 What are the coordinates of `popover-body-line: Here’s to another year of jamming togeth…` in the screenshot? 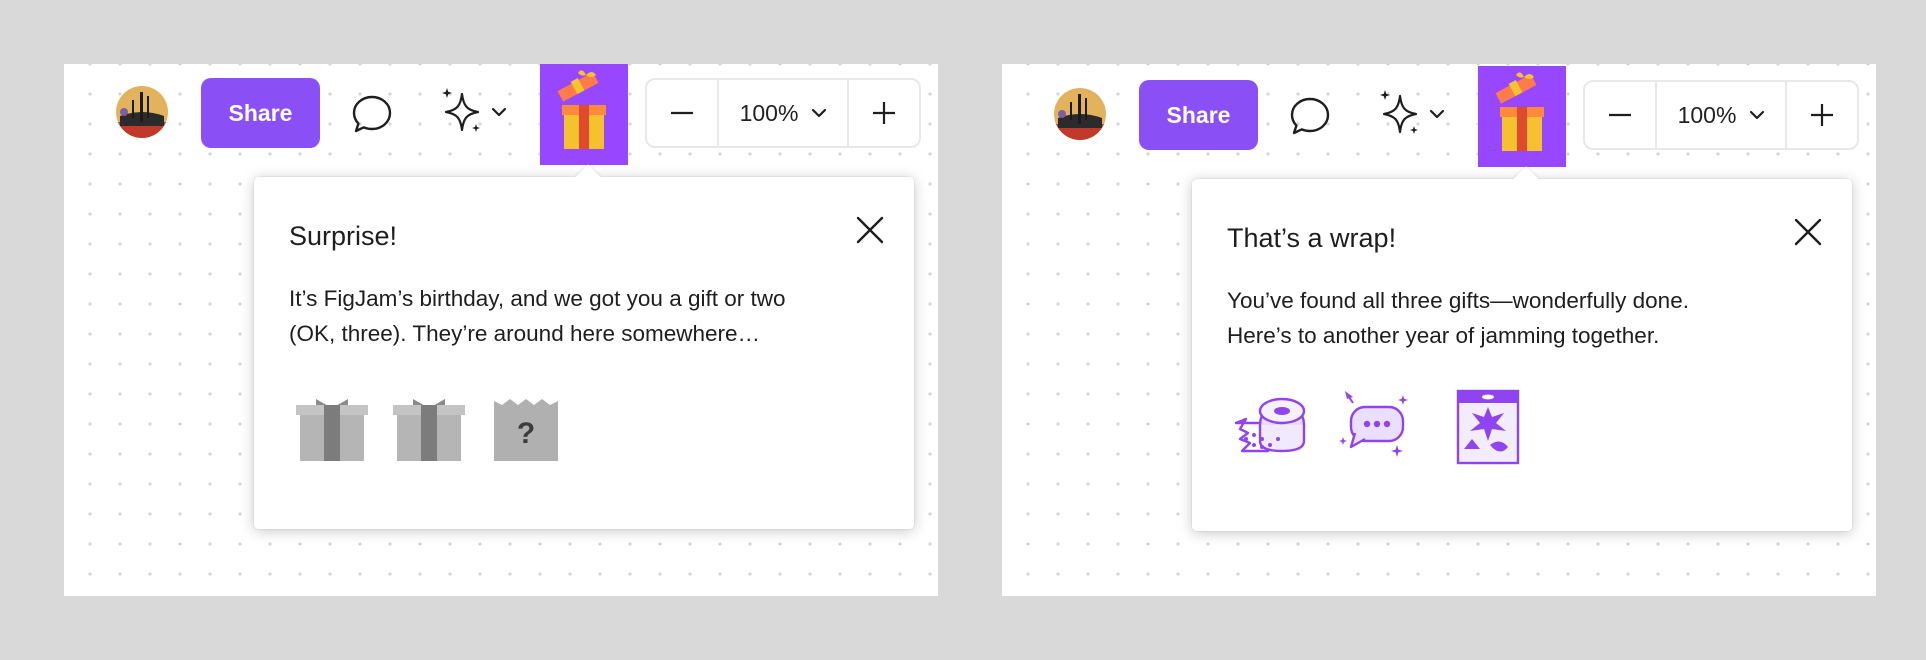 It's located at (1443, 335).